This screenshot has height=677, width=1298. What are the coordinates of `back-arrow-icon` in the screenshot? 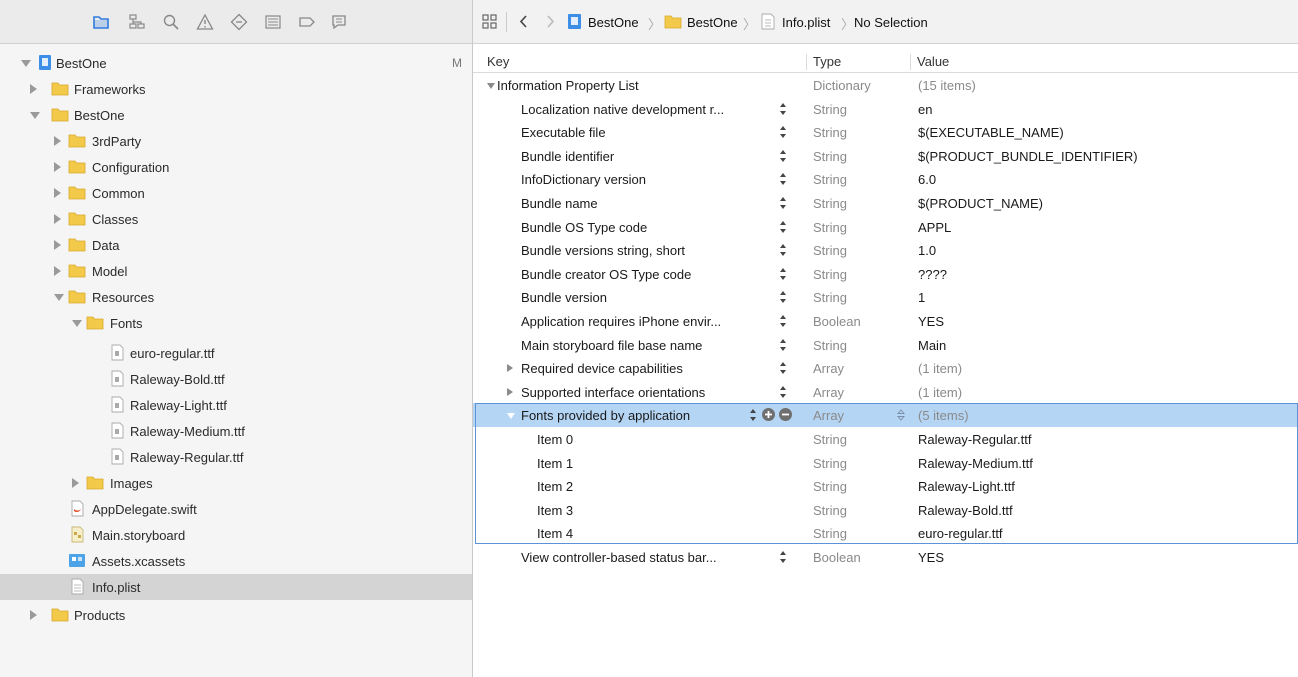 It's located at (524, 21).